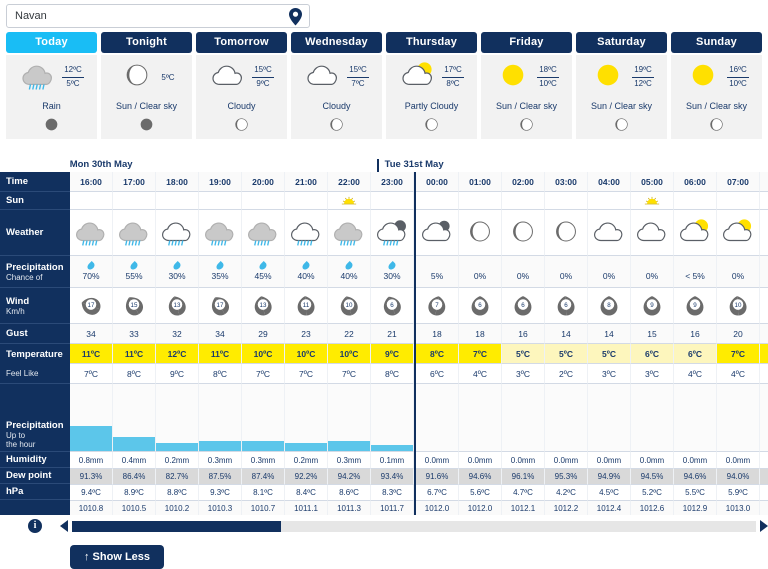  What do you see at coordinates (453, 71) in the screenshot?
I see `card-high-temp: 17ºC` at bounding box center [453, 71].